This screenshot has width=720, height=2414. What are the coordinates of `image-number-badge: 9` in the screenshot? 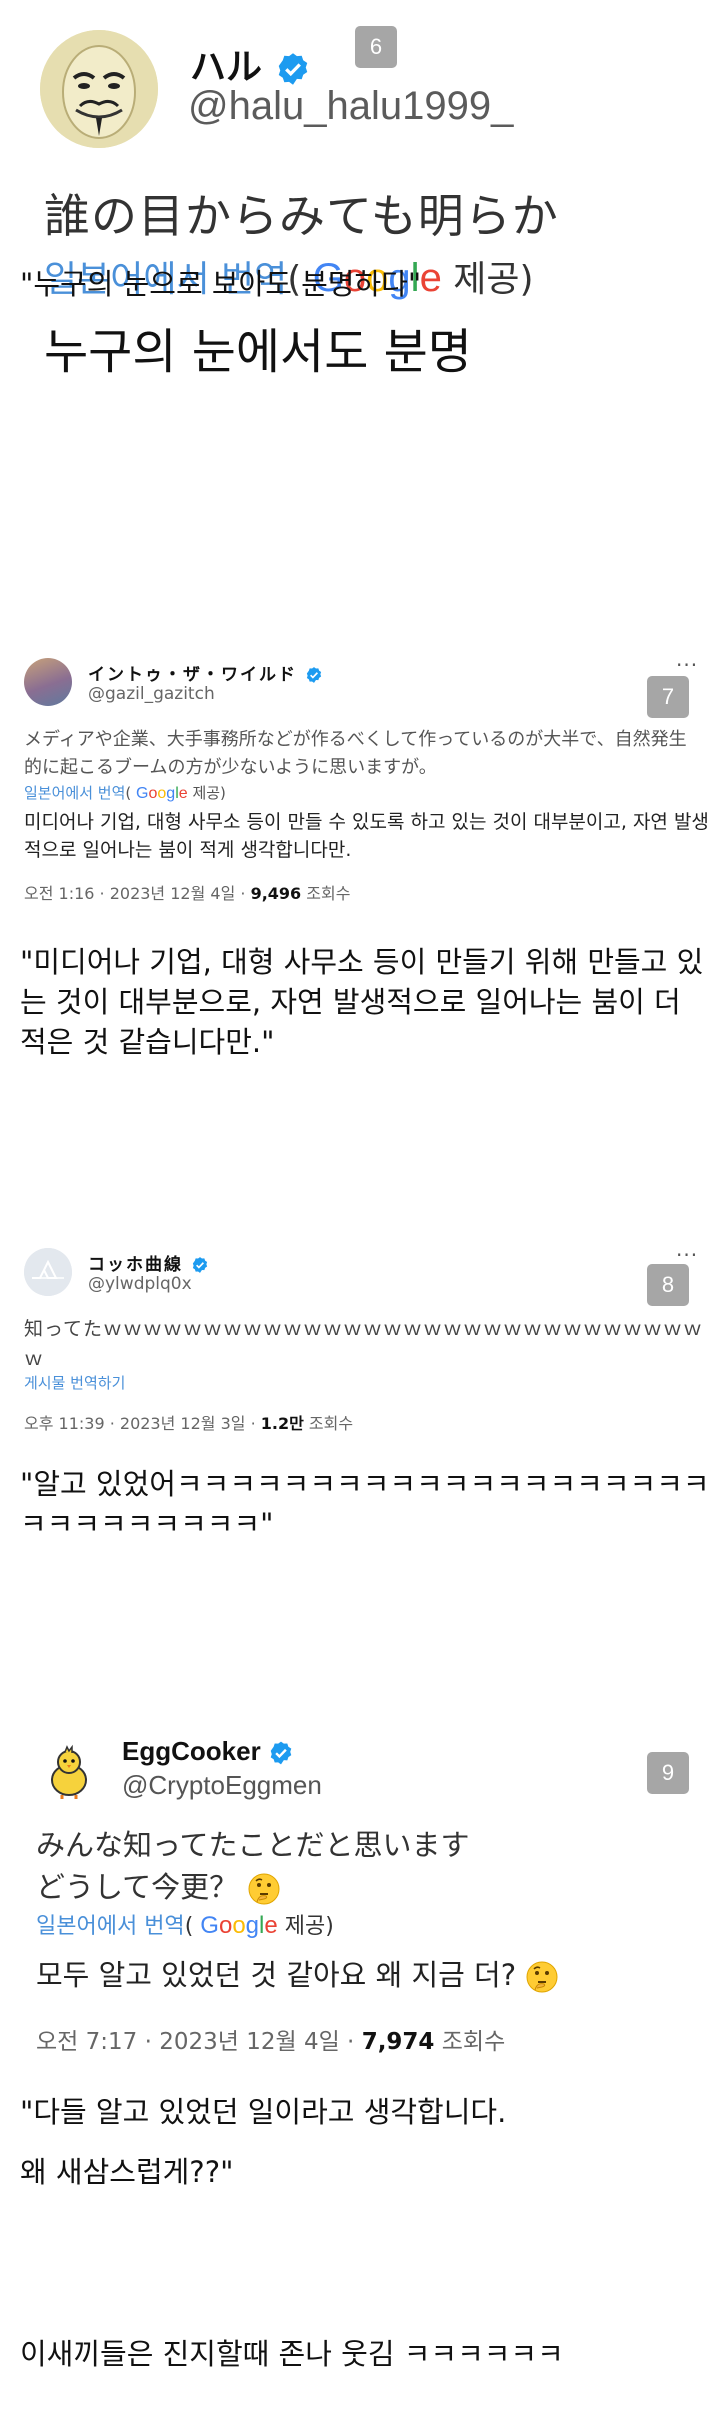 It's located at (668, 1773).